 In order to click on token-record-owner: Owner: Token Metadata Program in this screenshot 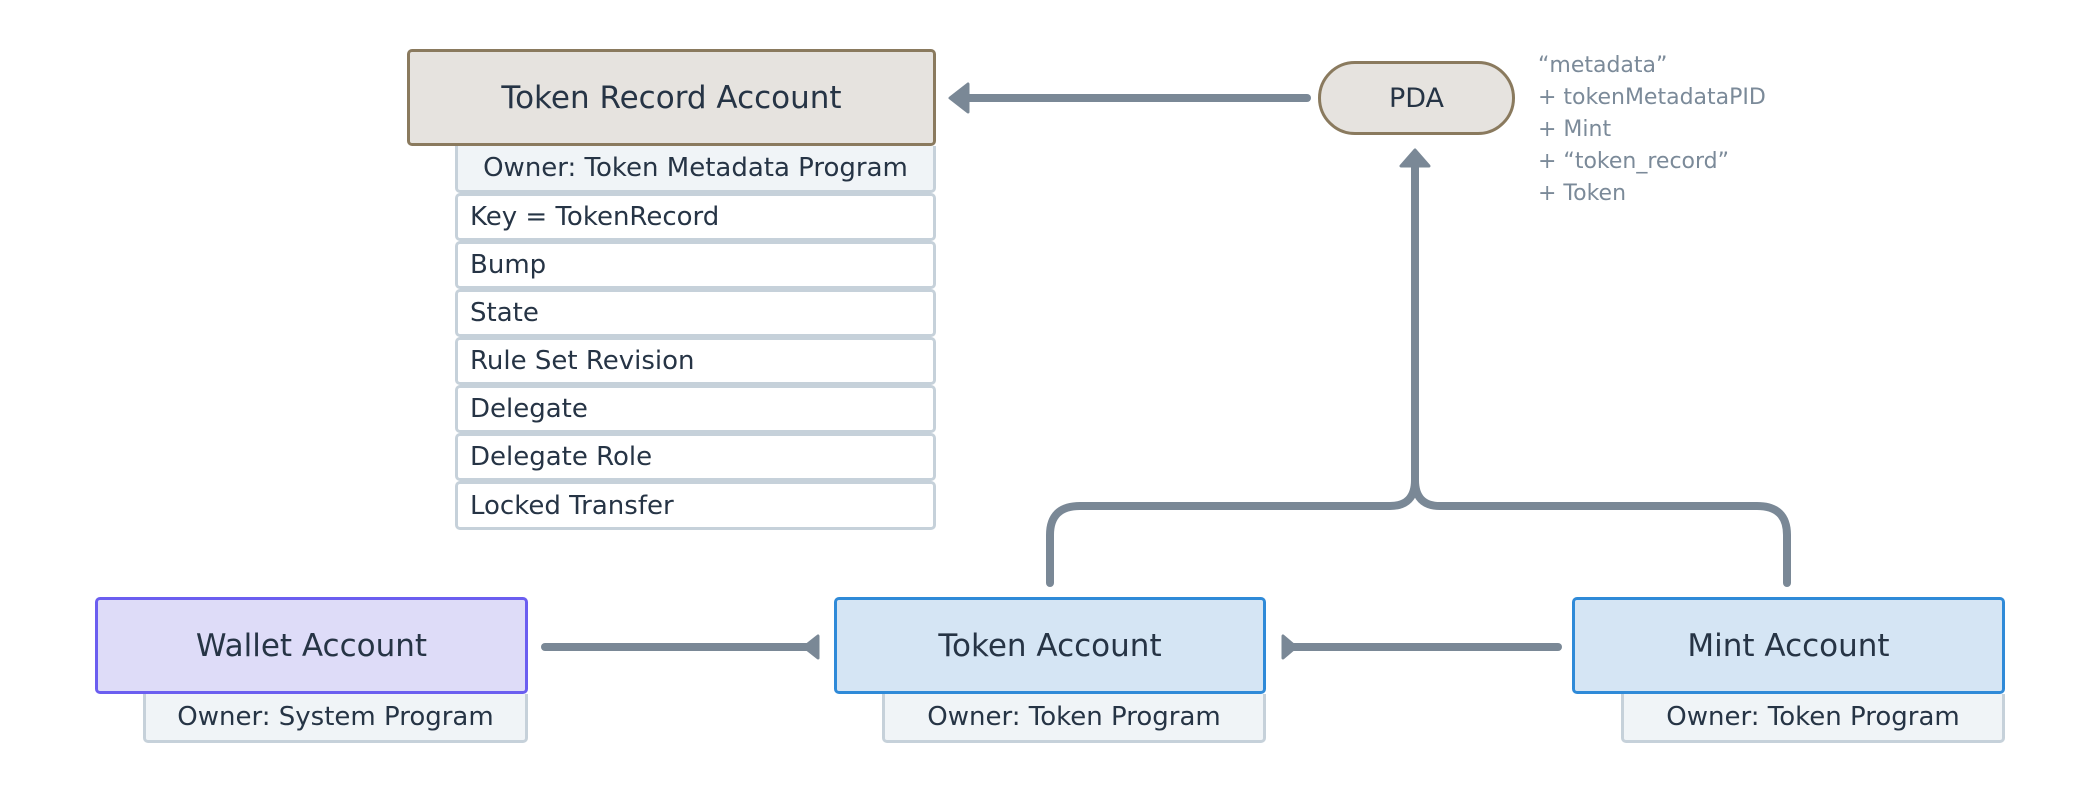, I will do `click(695, 169)`.